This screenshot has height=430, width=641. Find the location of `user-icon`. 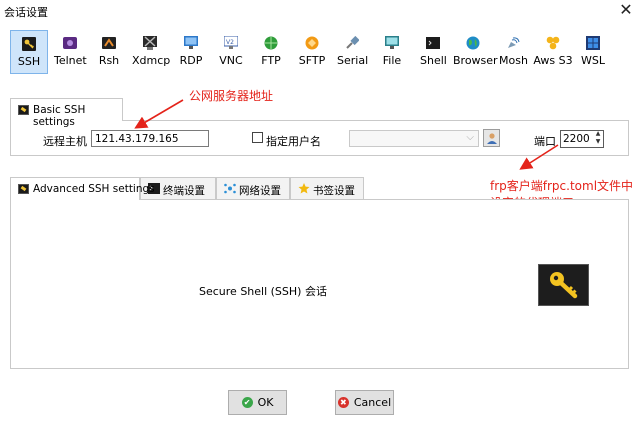

user-icon is located at coordinates (491, 138).